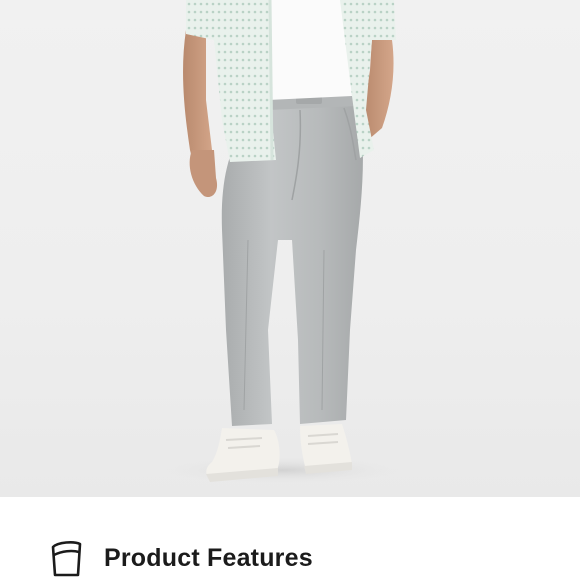 This screenshot has width=580, height=580. What do you see at coordinates (67, 559) in the screenshot?
I see `pants-tag-icon` at bounding box center [67, 559].